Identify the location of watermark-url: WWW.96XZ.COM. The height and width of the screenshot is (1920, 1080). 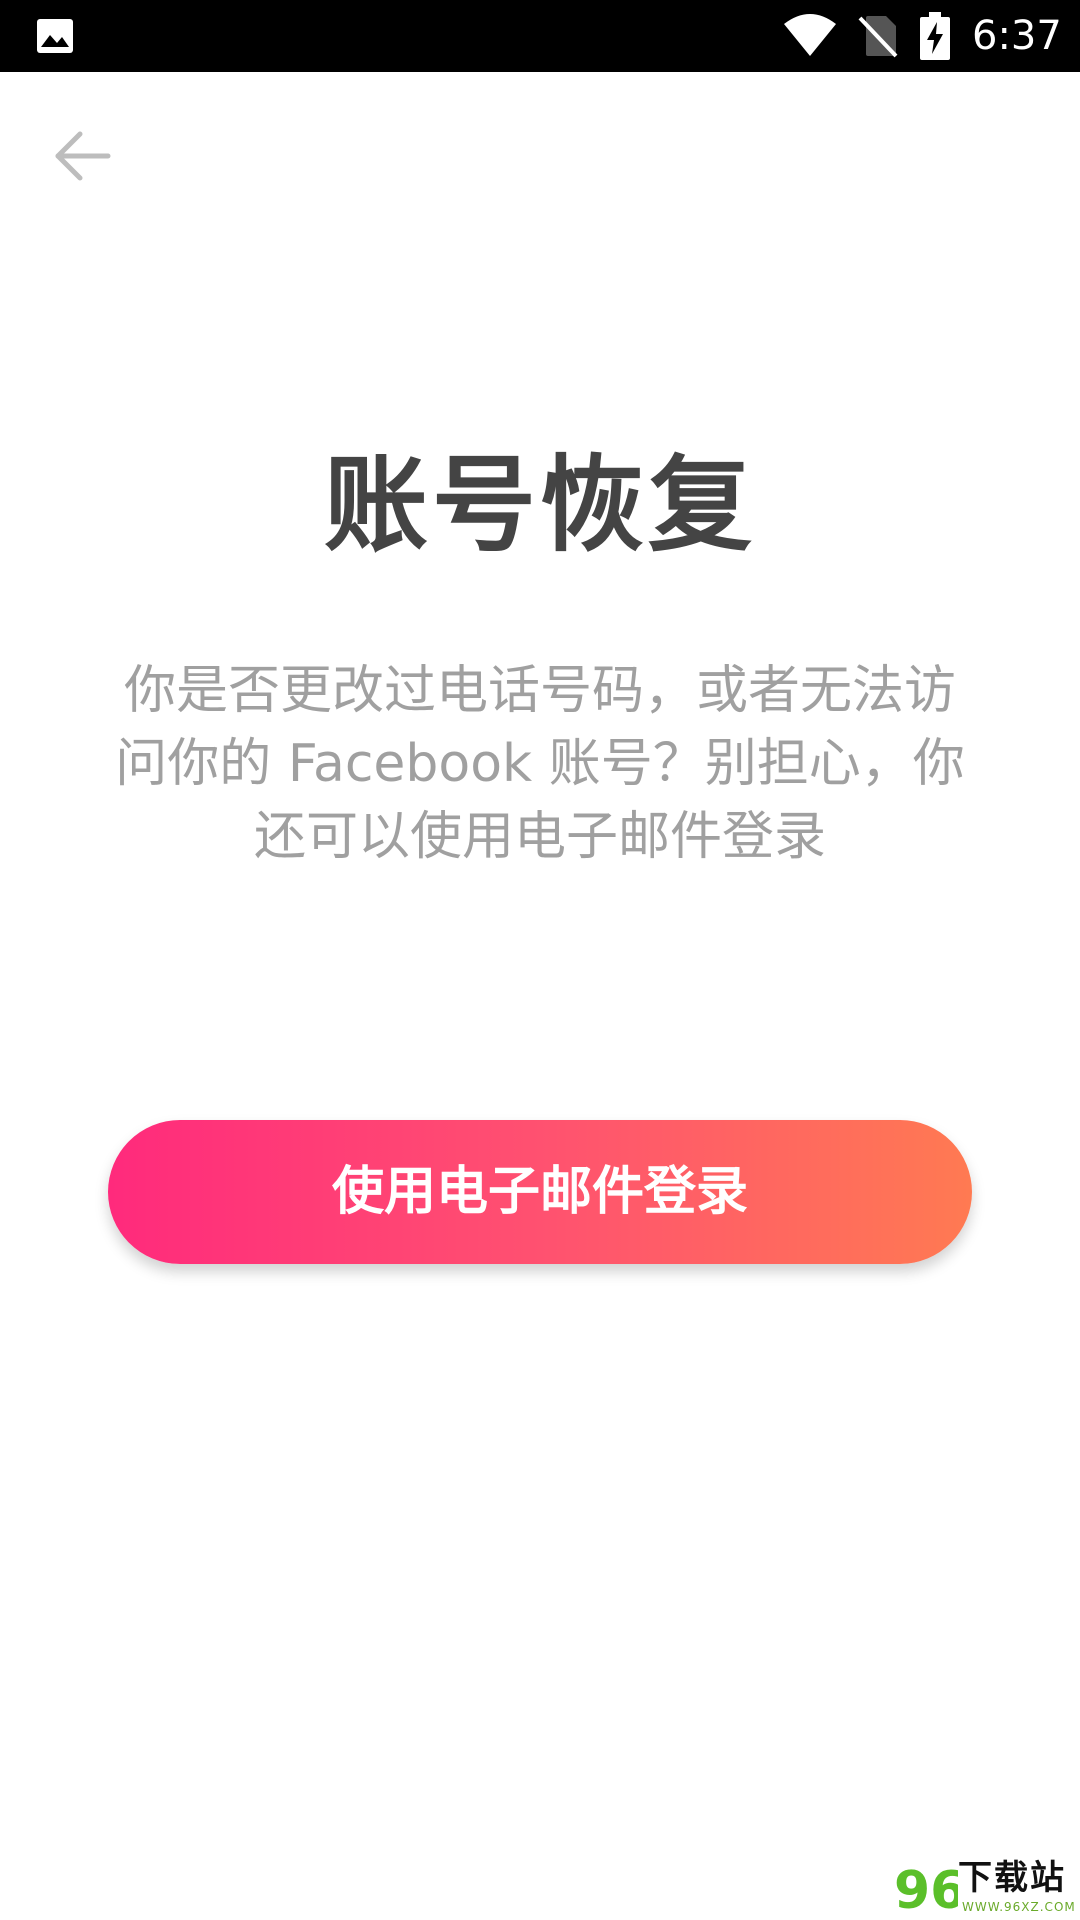
(1019, 1907).